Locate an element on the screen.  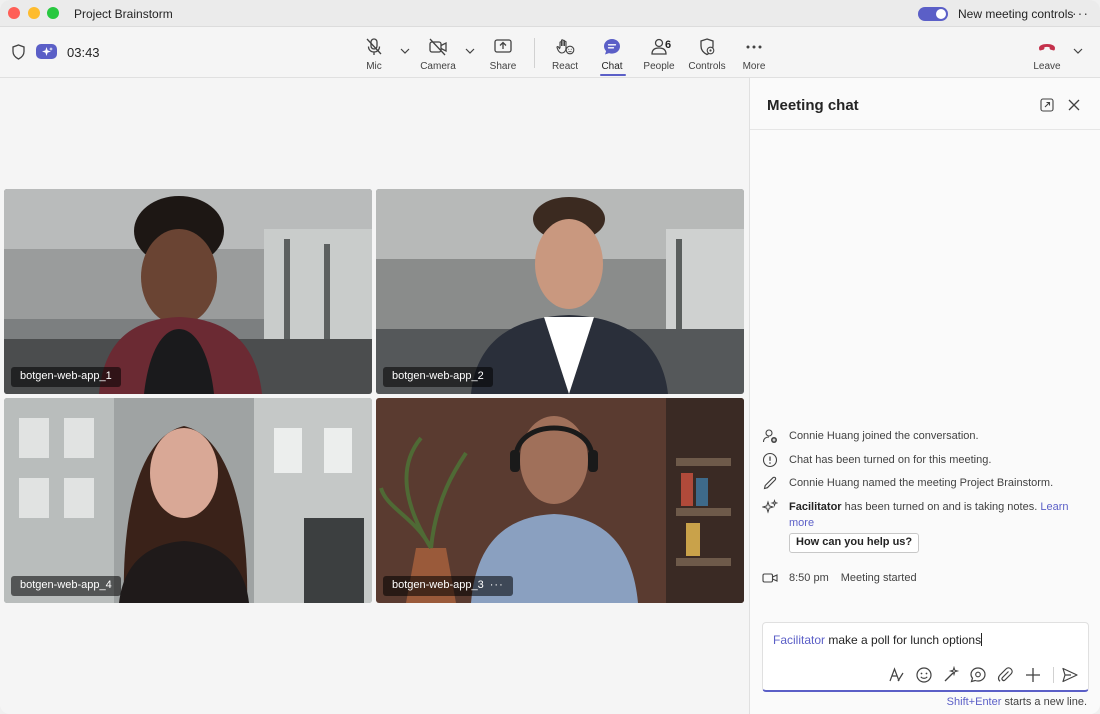
meeting-started-time: 8:50 pm is located at coordinates (809, 578).